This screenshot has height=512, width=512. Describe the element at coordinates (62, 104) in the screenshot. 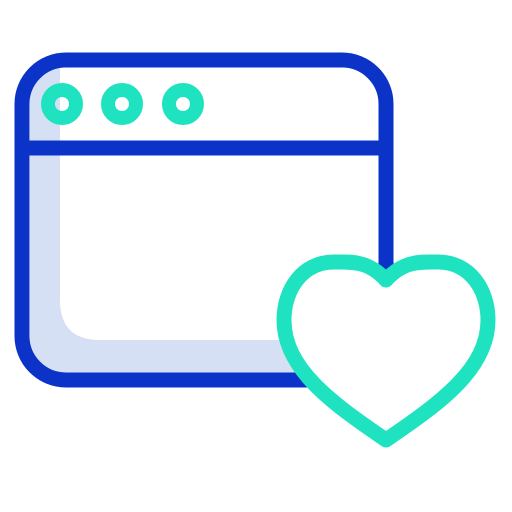

I see `dot-1-icon` at that location.